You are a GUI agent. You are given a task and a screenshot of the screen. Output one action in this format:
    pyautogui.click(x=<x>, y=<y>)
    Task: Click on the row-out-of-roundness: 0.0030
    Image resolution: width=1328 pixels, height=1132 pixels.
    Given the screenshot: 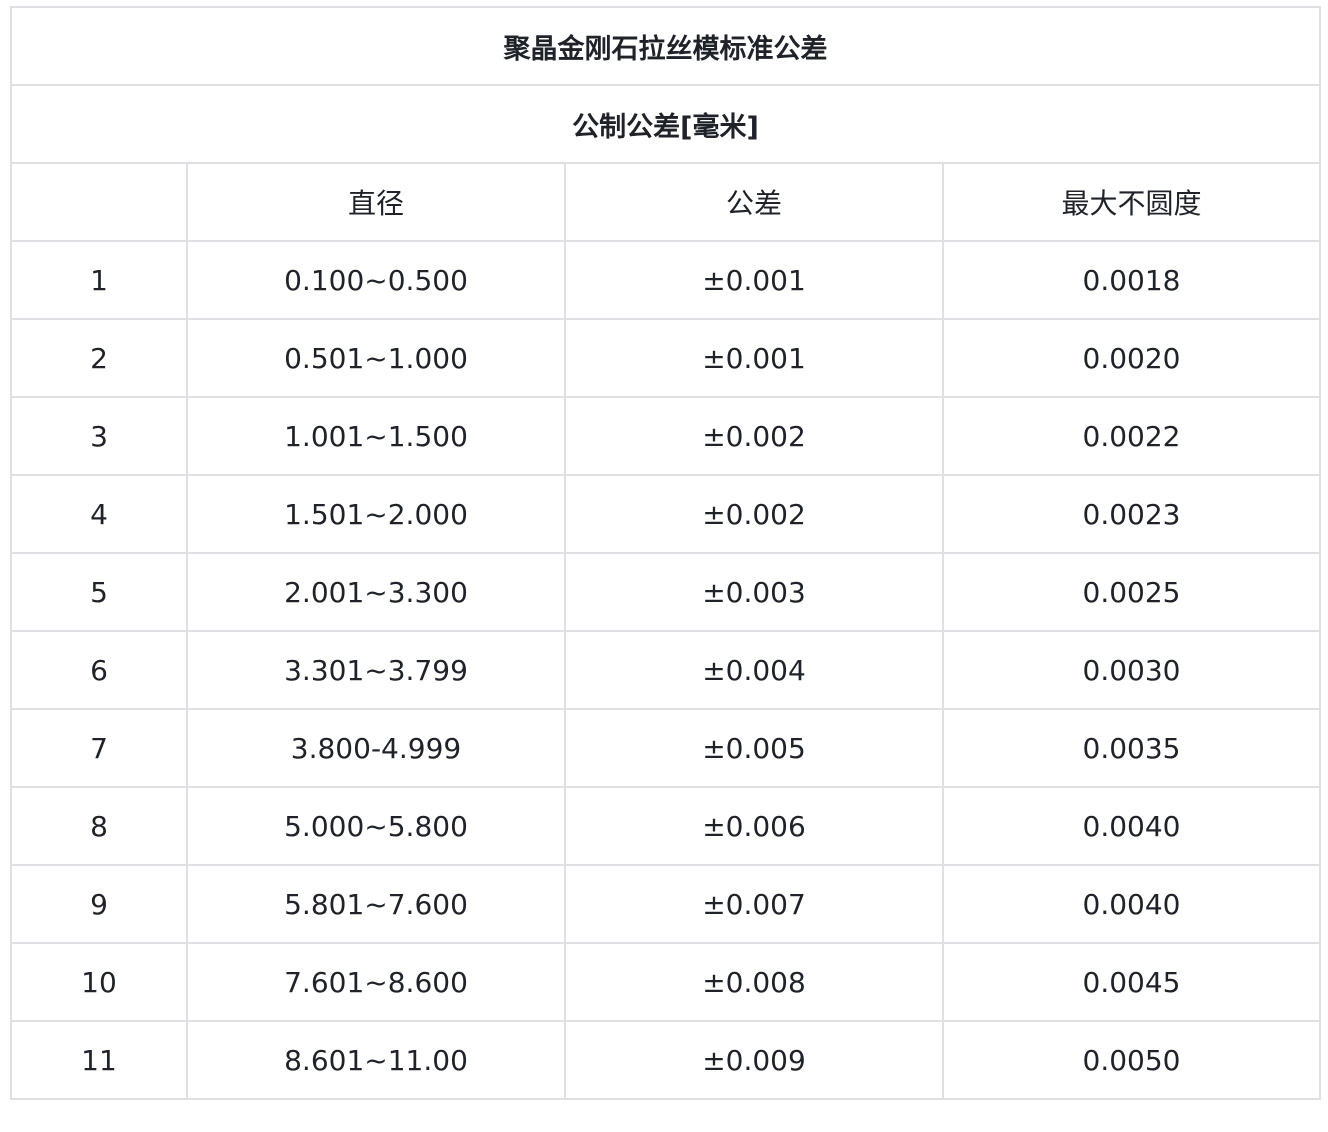 What is the action you would take?
    pyautogui.click(x=1131, y=670)
    